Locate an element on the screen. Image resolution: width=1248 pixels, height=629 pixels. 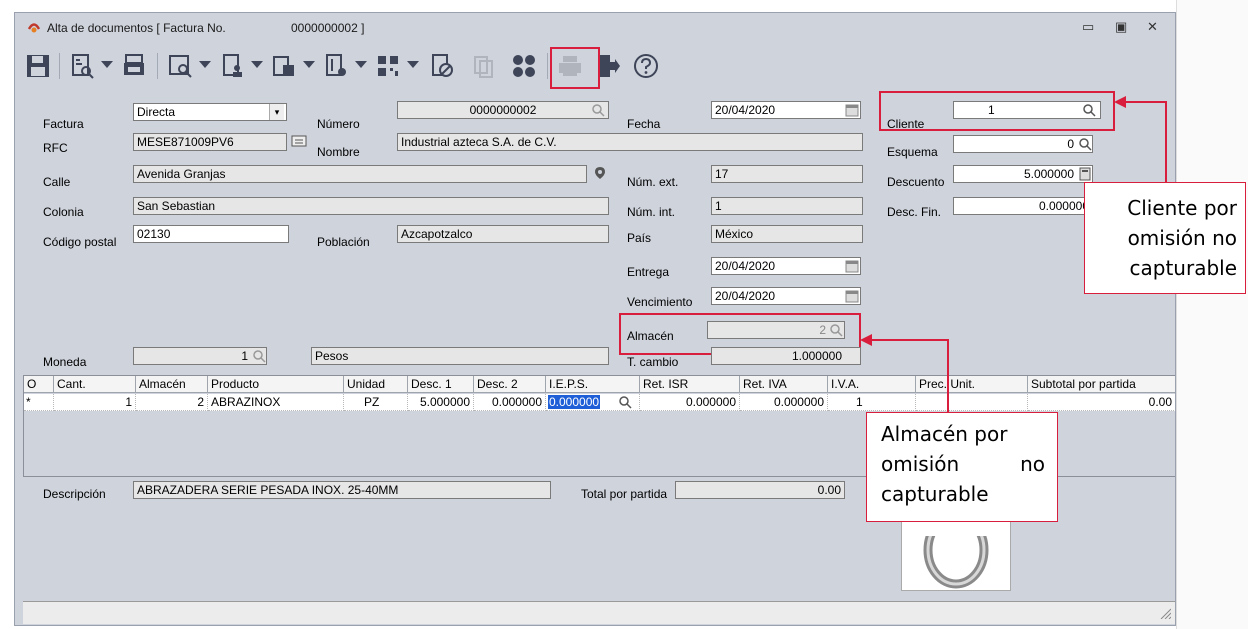
callout-word: no is located at coordinates (1032, 464).